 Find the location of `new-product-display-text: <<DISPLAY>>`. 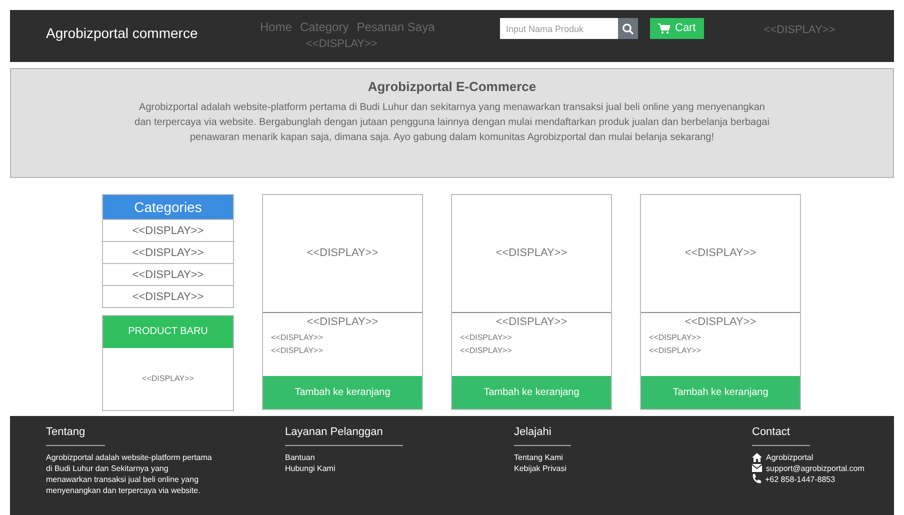

new-product-display-text: <<DISPLAY>> is located at coordinates (168, 379).